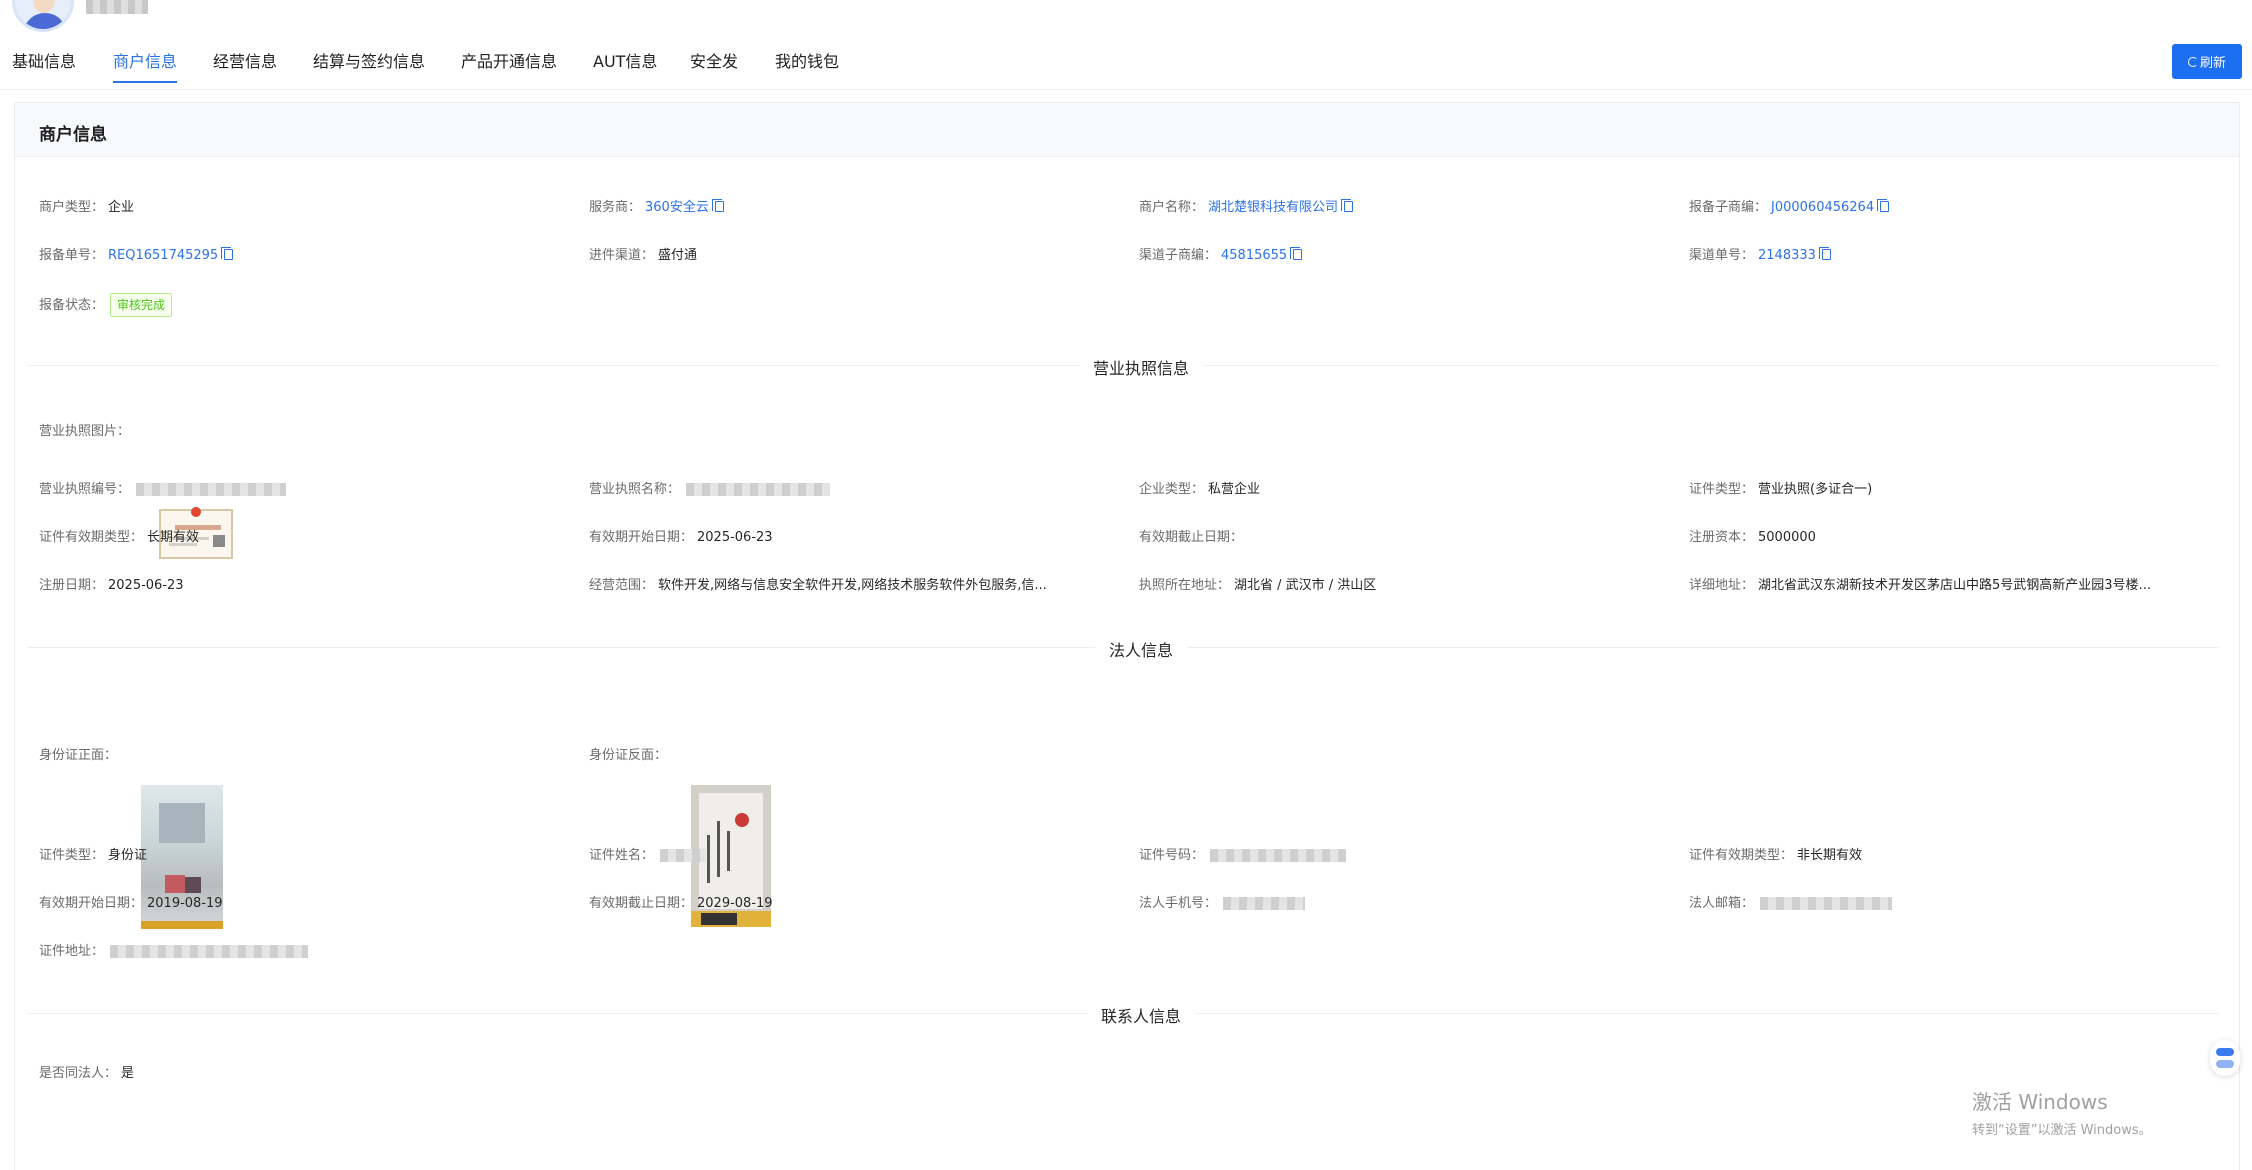 This screenshot has width=2252, height=1170. I want to click on section-license: 营业执照信息, so click(1123, 367).